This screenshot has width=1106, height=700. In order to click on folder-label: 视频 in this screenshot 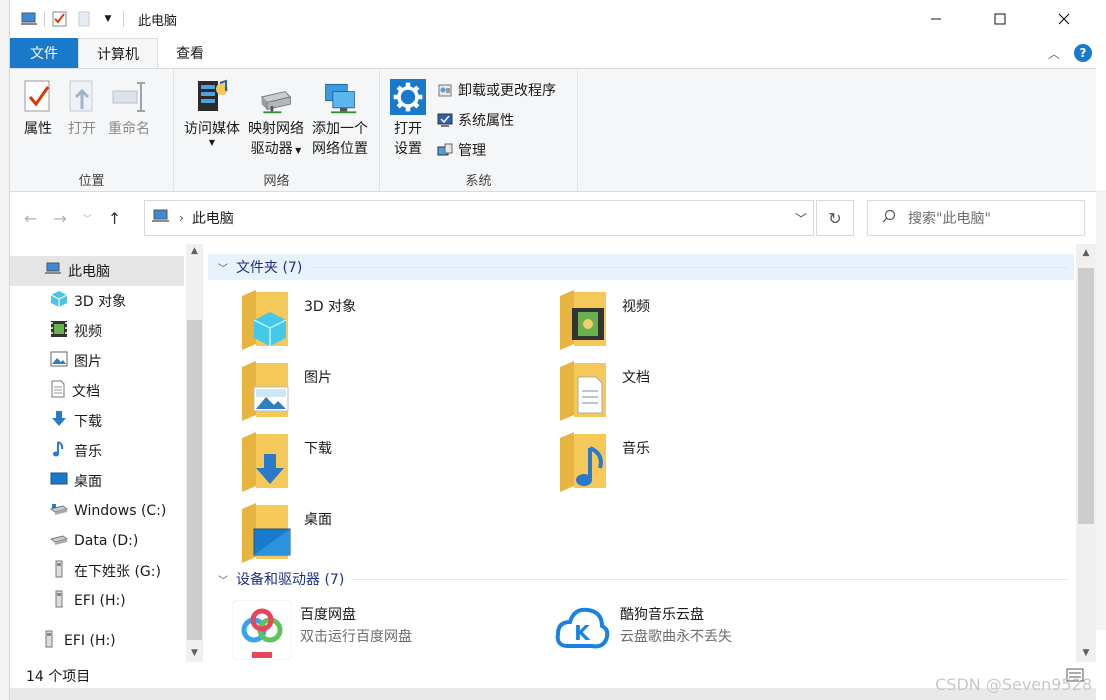, I will do `click(636, 307)`.